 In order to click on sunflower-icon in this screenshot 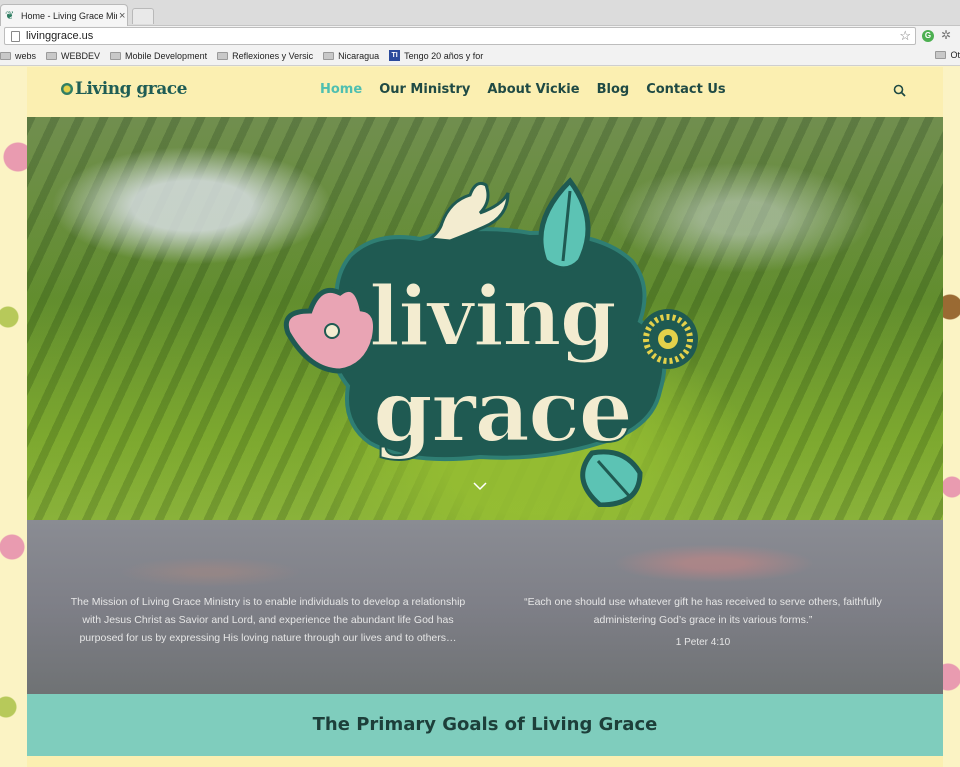, I will do `click(668, 339)`.